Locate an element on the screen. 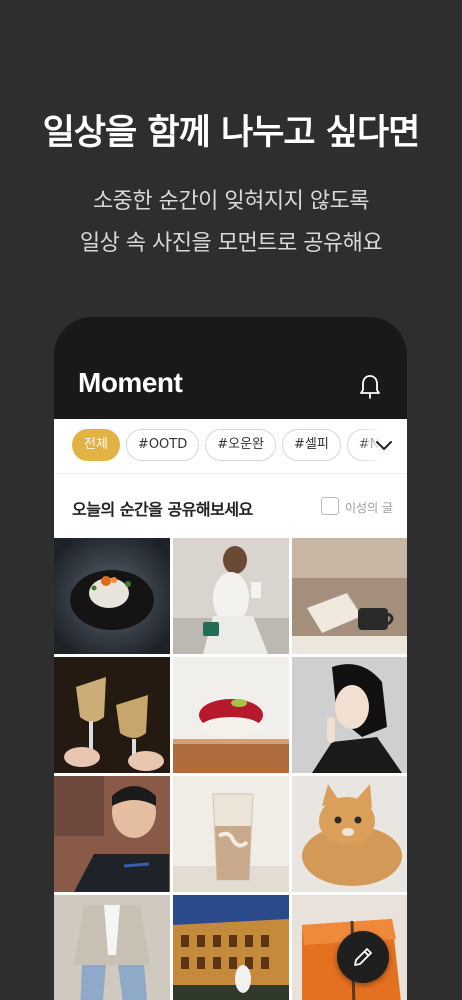  photo-woman-cafe is located at coordinates (231, 596).